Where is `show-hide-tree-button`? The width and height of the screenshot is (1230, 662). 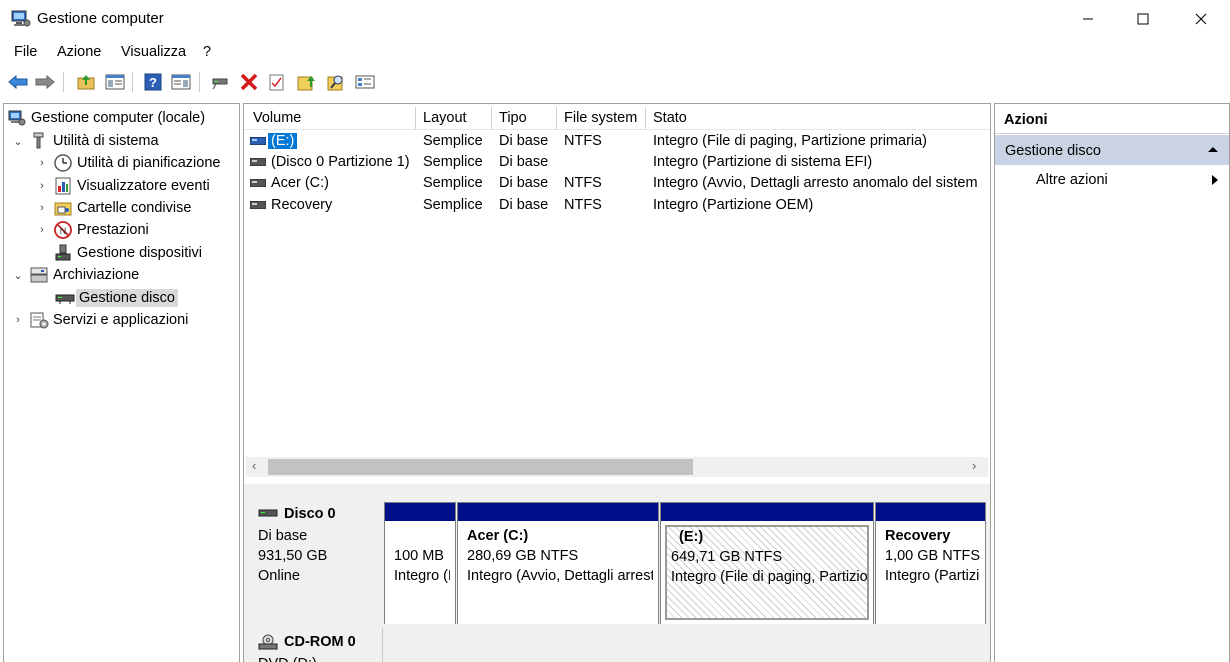 show-hide-tree-button is located at coordinates (115, 82).